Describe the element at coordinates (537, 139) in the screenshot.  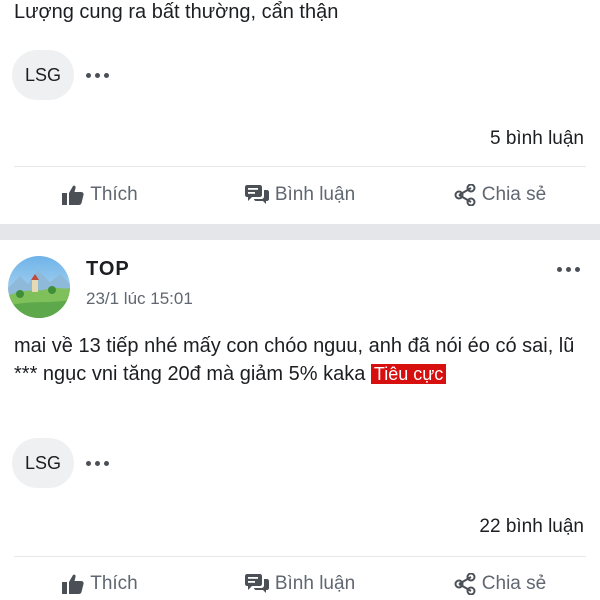
I see `comment-count: 5 bình luận` at that location.